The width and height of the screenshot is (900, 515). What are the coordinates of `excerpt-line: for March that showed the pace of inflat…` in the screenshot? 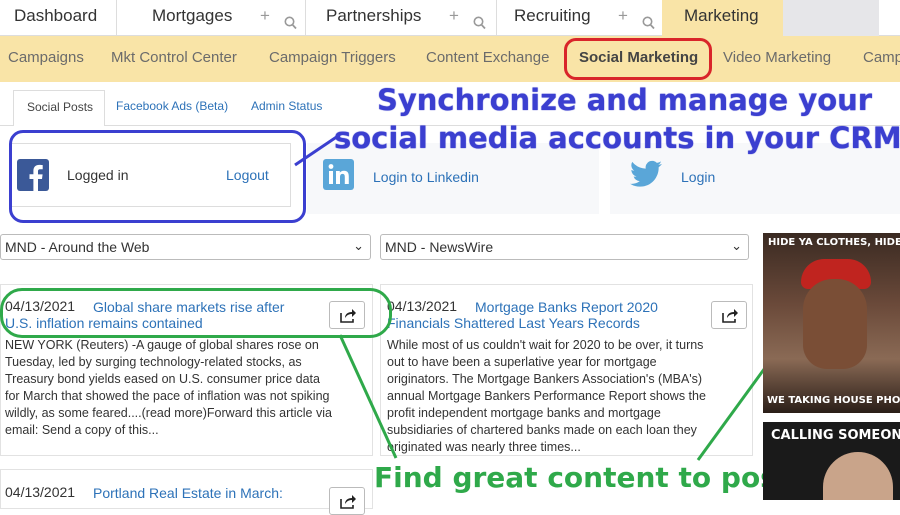 It's located at (167, 396).